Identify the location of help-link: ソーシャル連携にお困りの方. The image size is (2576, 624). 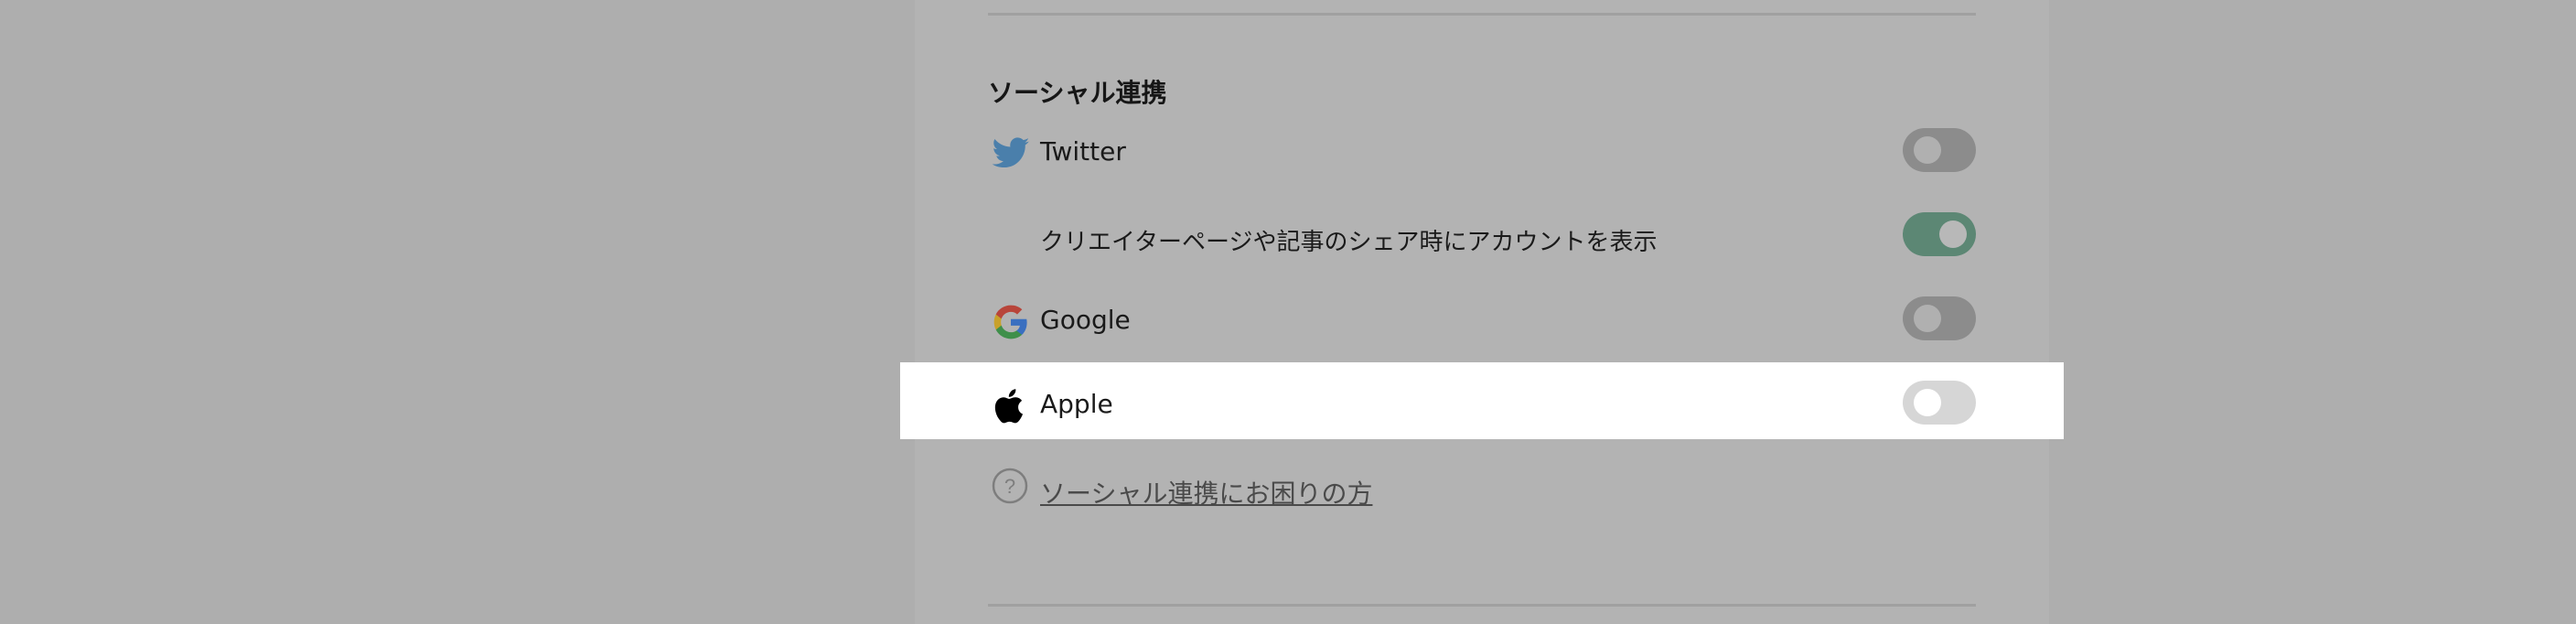
(1206, 492).